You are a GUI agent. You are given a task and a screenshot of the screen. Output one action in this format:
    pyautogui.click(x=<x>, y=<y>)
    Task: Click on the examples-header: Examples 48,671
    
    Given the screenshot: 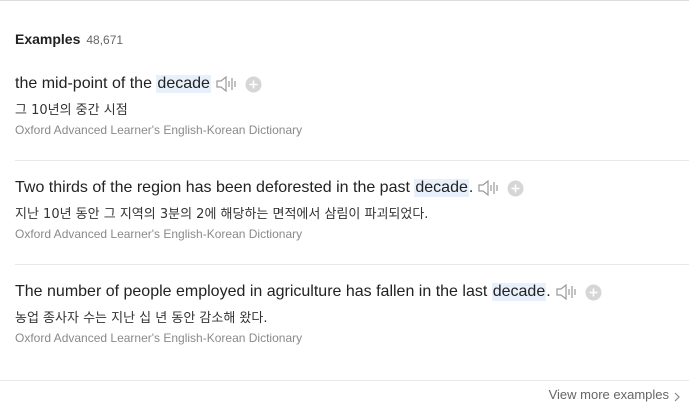 What is the action you would take?
    pyautogui.click(x=69, y=39)
    